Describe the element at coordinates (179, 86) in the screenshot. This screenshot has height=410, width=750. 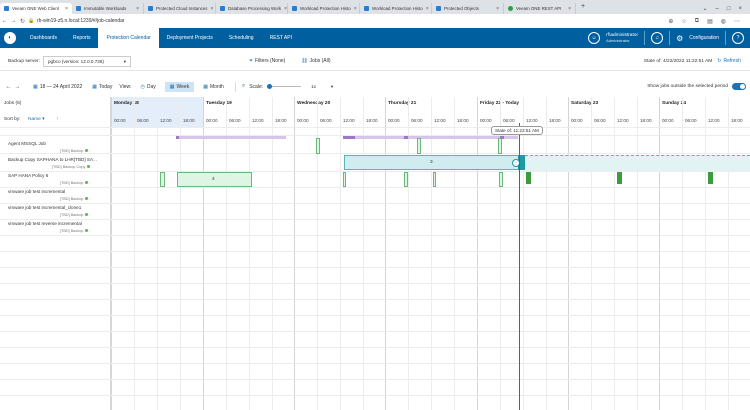
I see `view-week-button: ▦ Week` at that location.